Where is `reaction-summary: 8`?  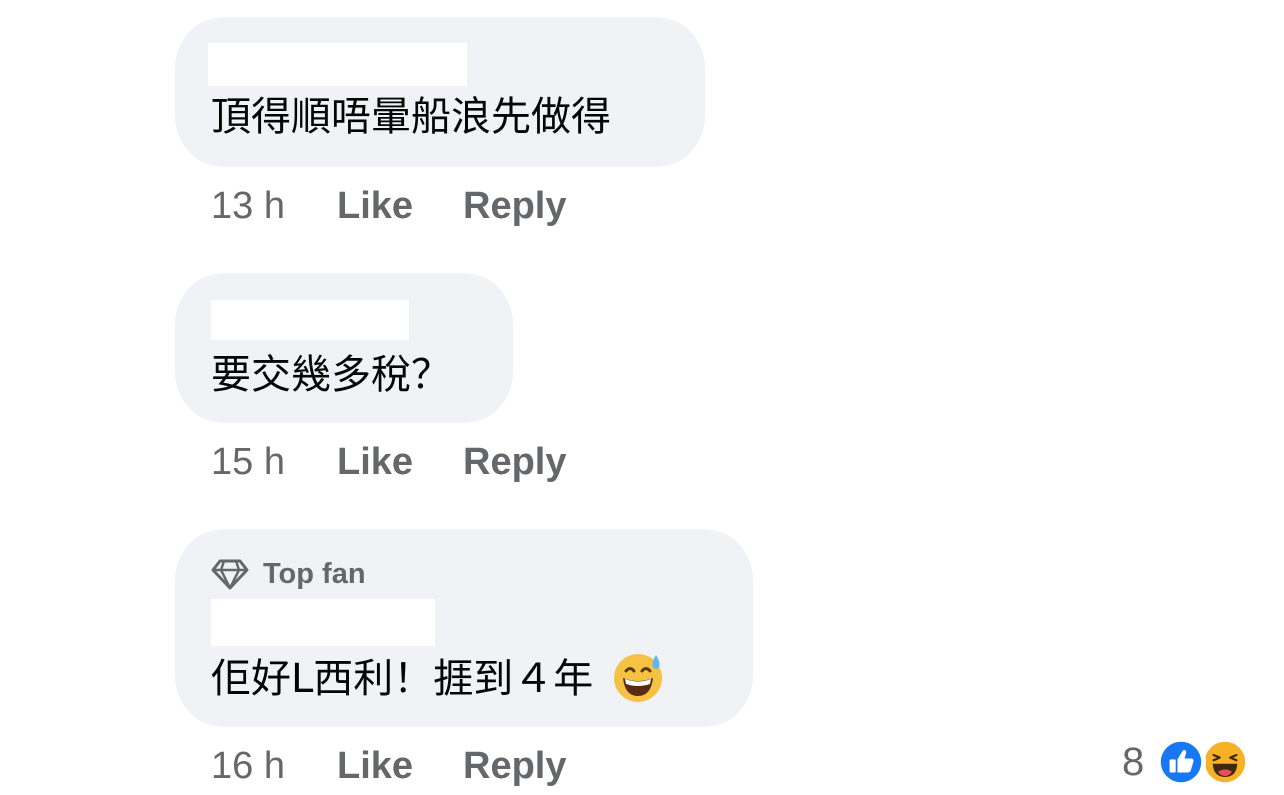 reaction-summary: 8 is located at coordinates (1186, 762).